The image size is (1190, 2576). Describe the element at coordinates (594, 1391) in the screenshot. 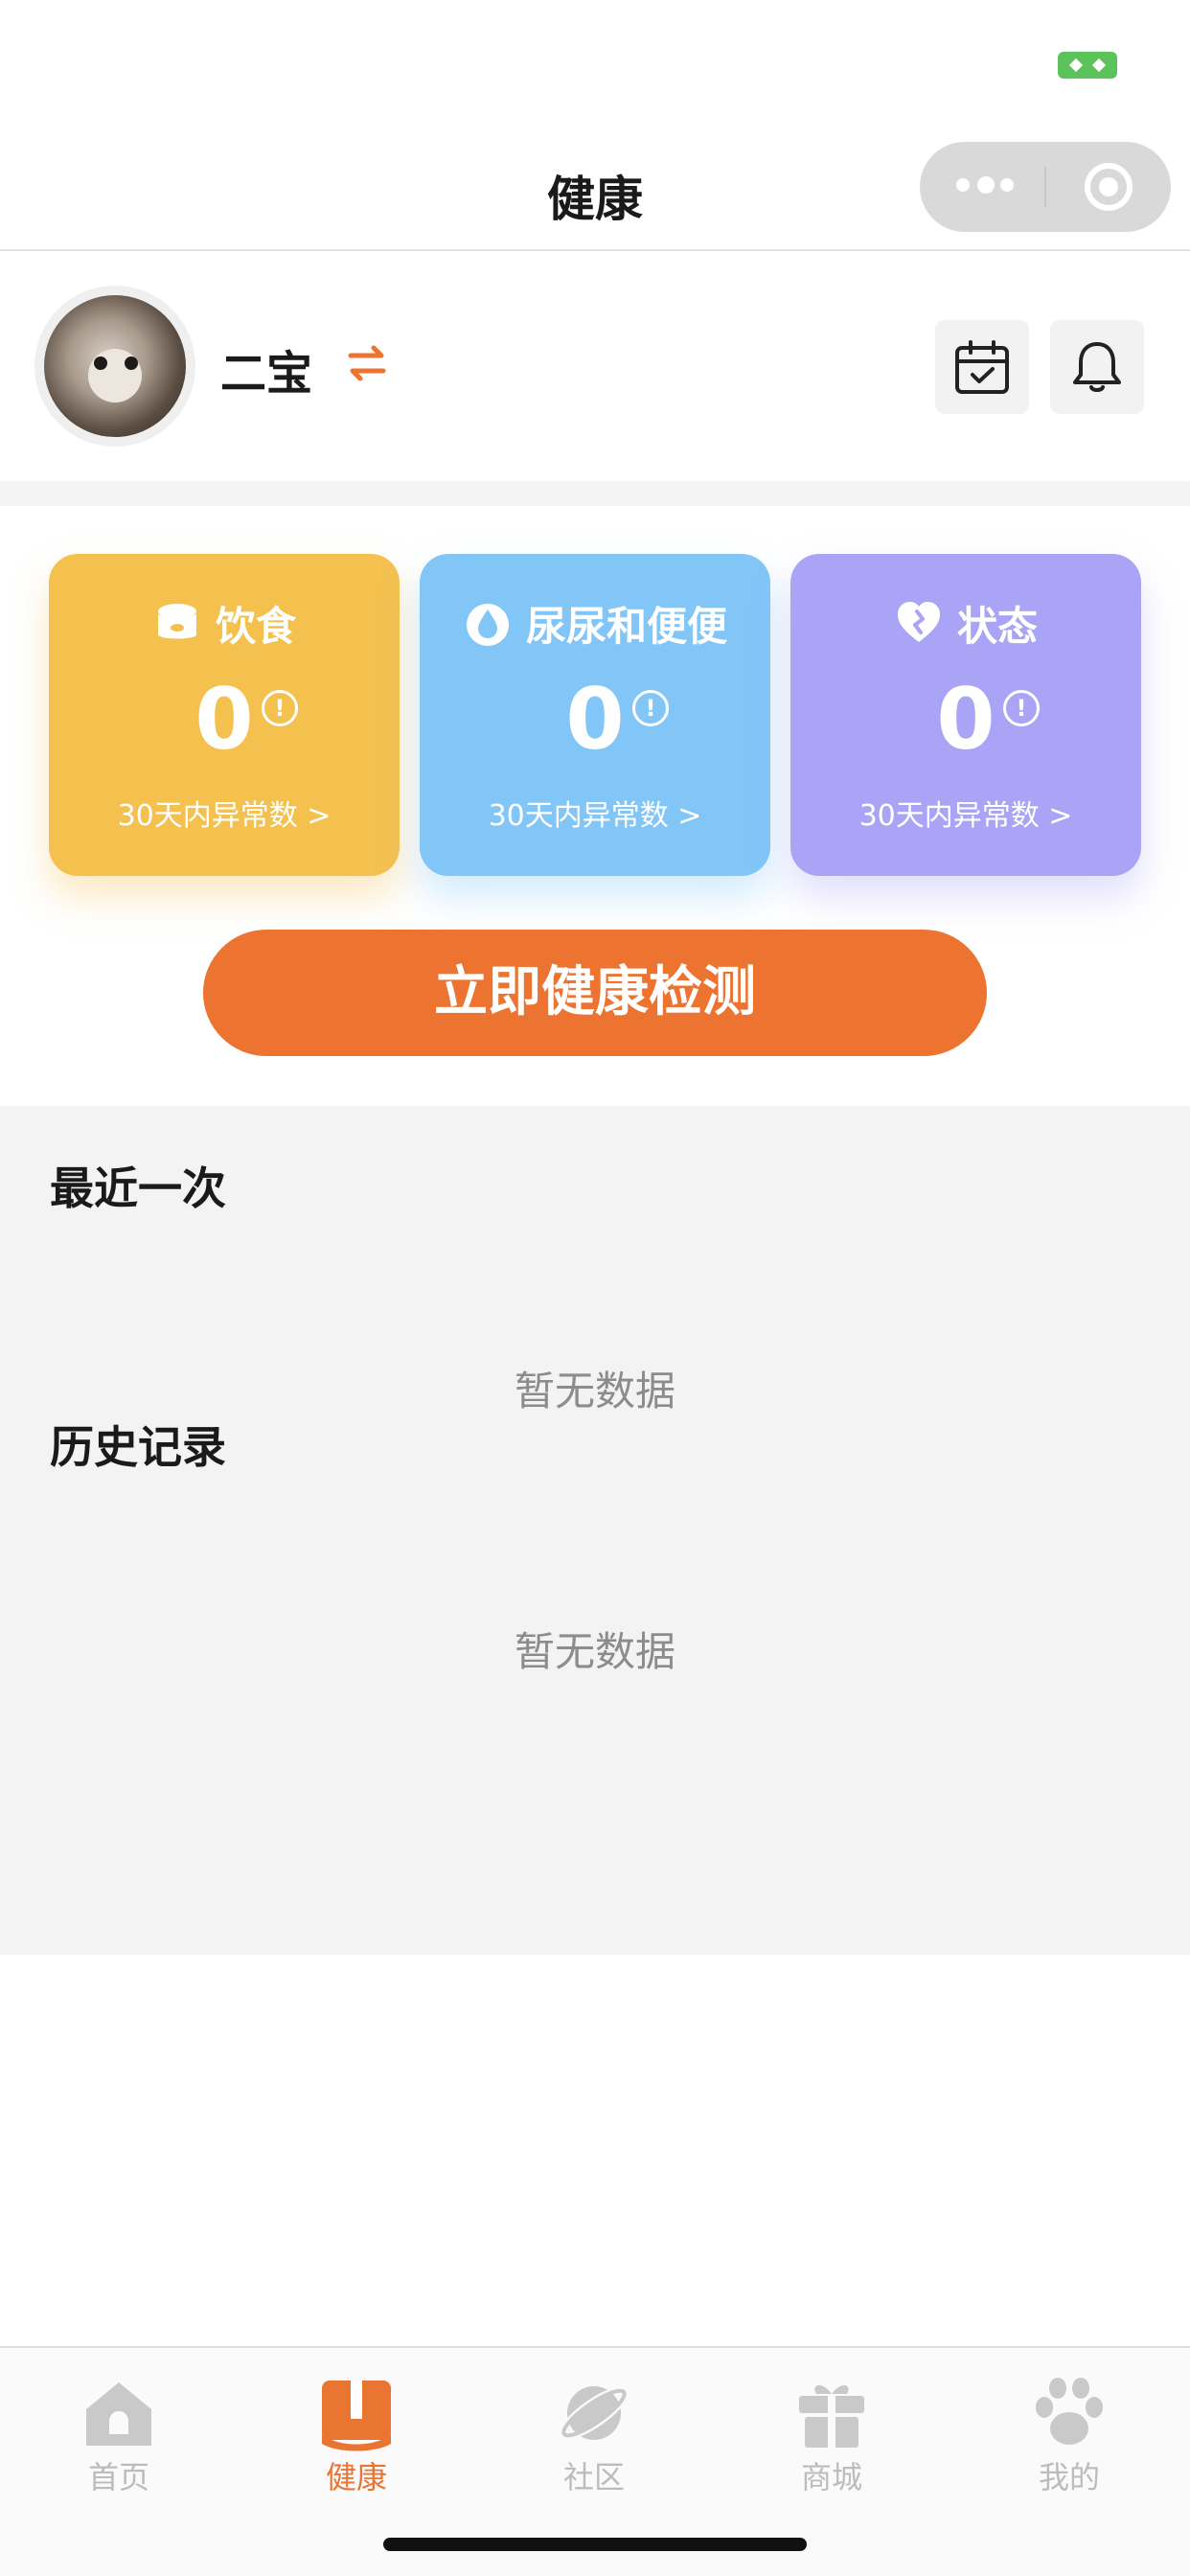

I see `recent-empty-text: 暂无数据` at that location.